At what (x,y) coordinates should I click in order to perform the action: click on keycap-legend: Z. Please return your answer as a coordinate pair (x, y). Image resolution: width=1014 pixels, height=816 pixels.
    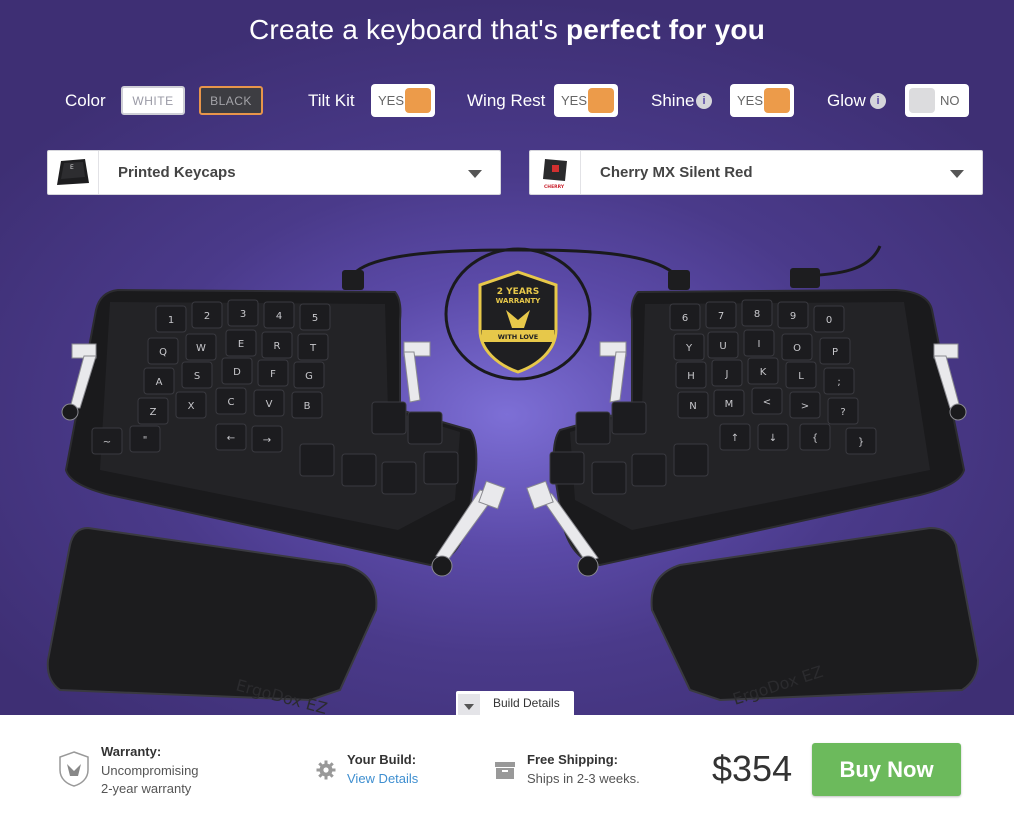
    Looking at the image, I should click on (153, 412).